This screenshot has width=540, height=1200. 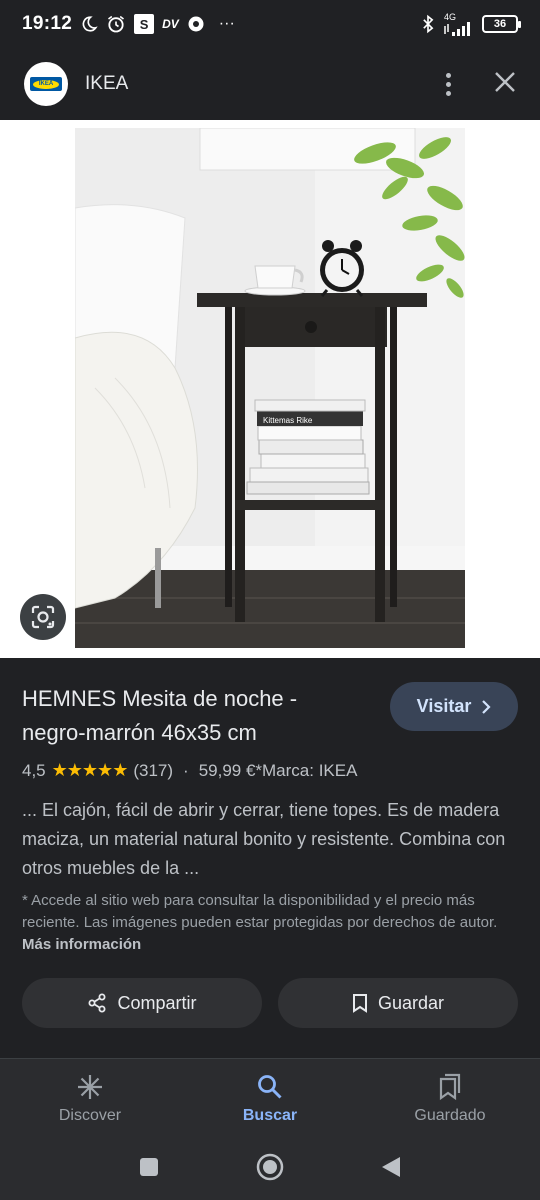 I want to click on battery-icon: 36, so click(x=501, y=24).